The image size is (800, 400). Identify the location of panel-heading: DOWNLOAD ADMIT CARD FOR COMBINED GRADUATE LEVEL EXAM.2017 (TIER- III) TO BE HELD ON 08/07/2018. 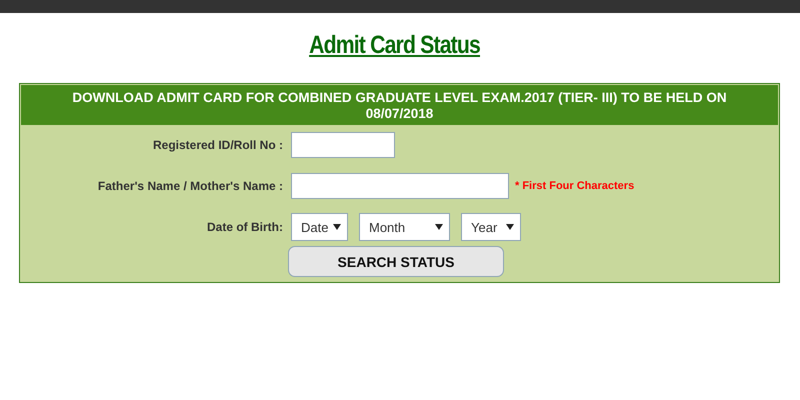
(399, 105).